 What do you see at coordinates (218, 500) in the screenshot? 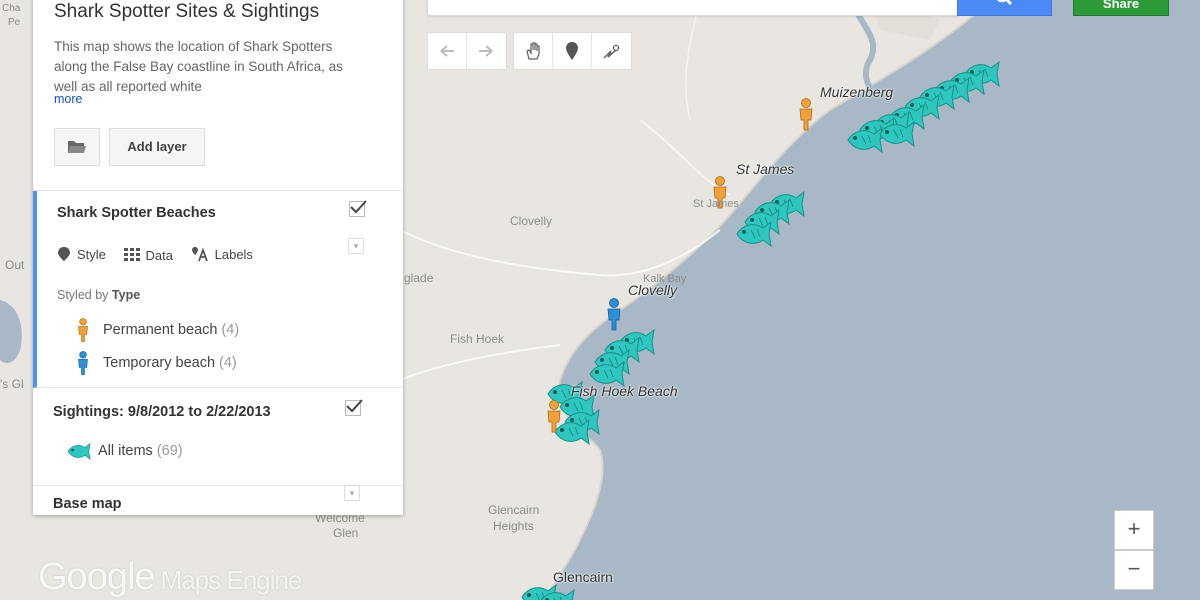
I see `layer-base-map: Base map ▾` at bounding box center [218, 500].